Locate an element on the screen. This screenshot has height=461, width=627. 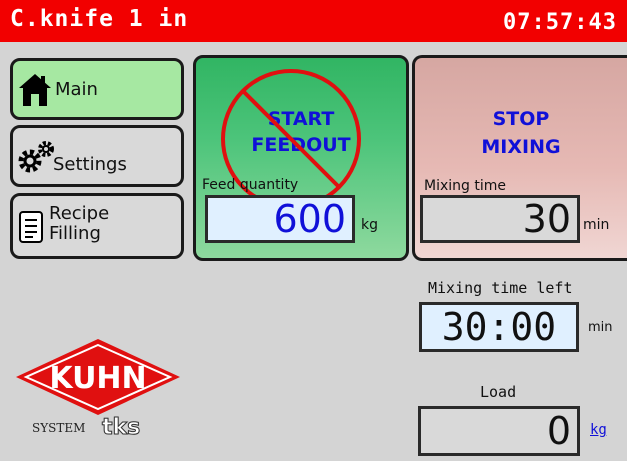
gears-icon is located at coordinates (36, 157).